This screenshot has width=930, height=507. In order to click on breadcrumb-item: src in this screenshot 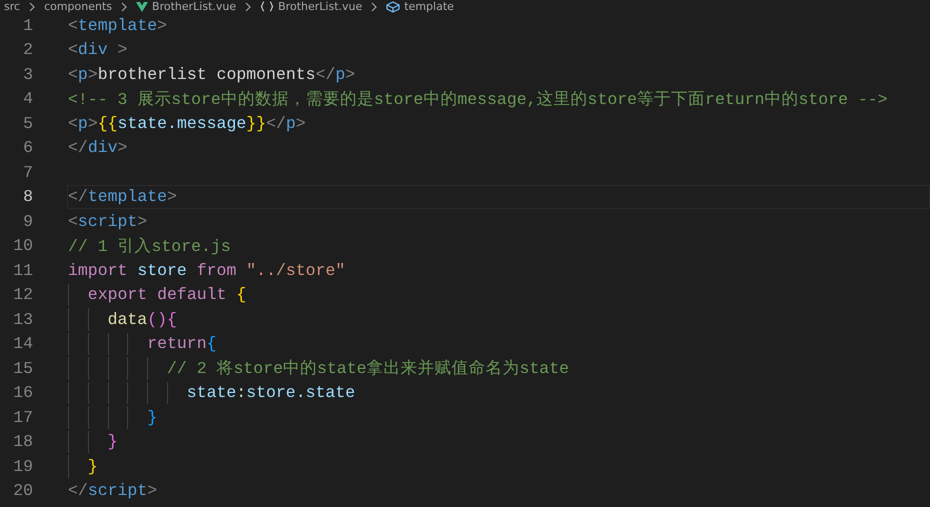, I will do `click(12, 6)`.